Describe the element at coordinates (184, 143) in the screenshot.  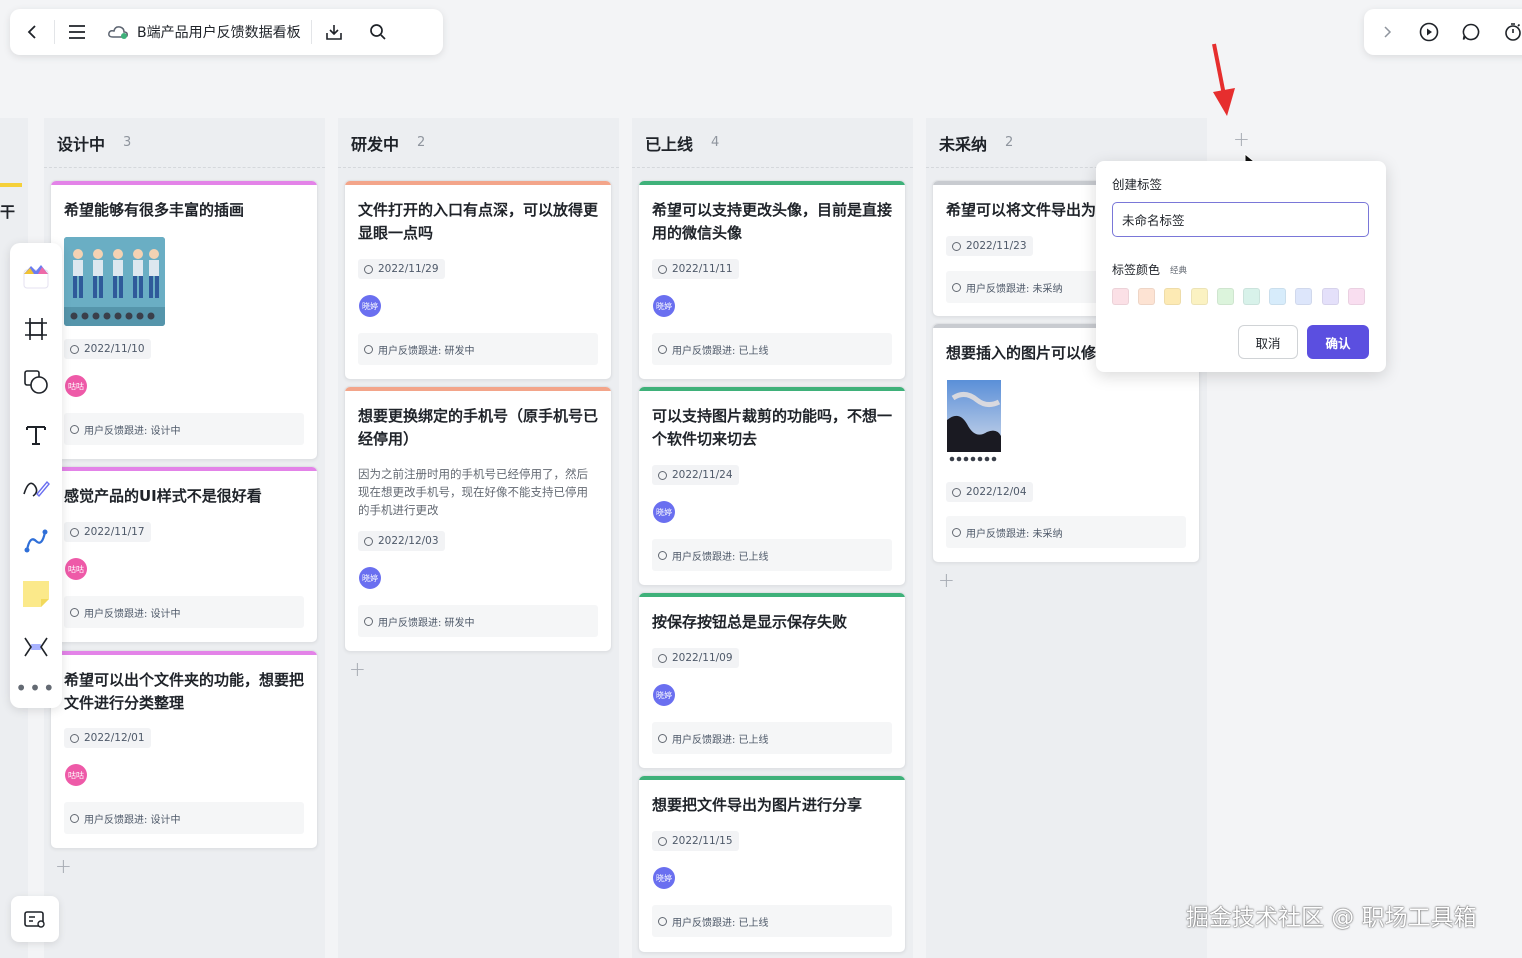
I see `column-header-design: 设计中 3` at that location.